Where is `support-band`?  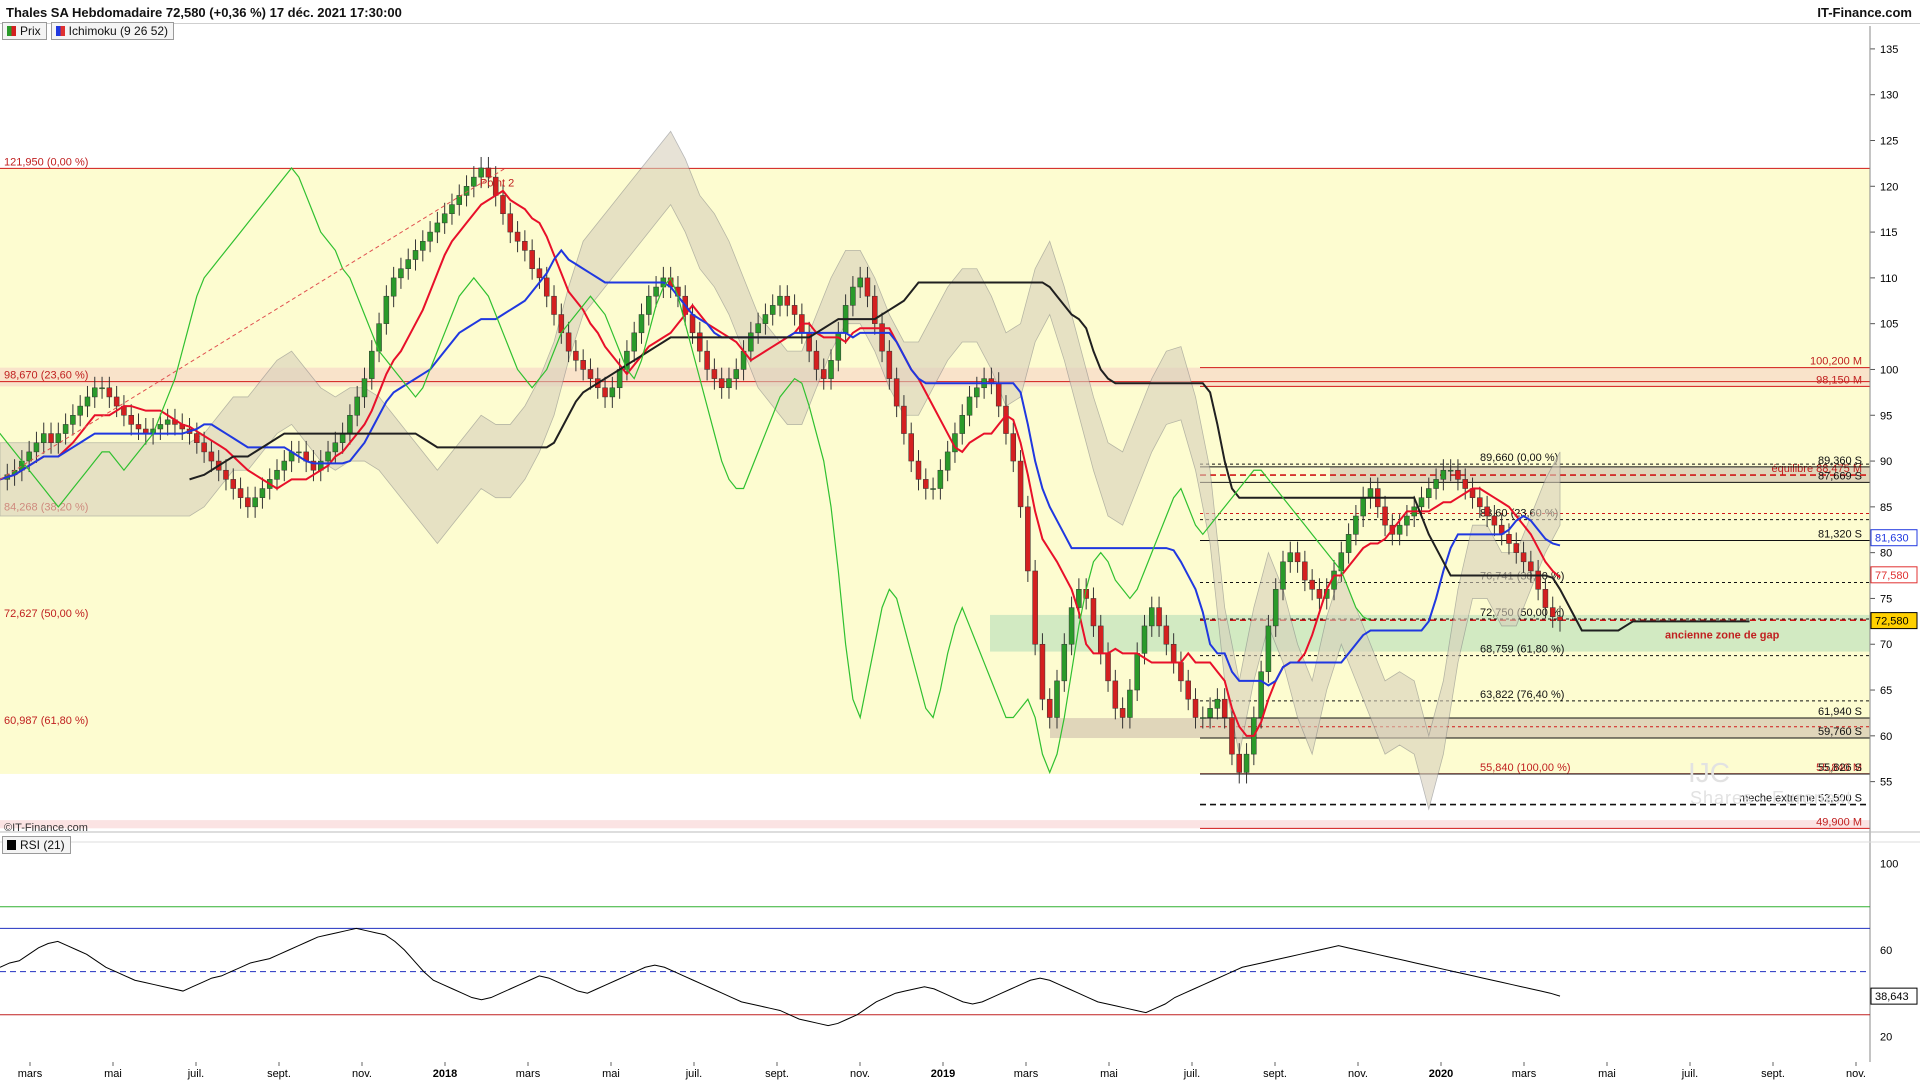 support-band is located at coordinates (1460, 728).